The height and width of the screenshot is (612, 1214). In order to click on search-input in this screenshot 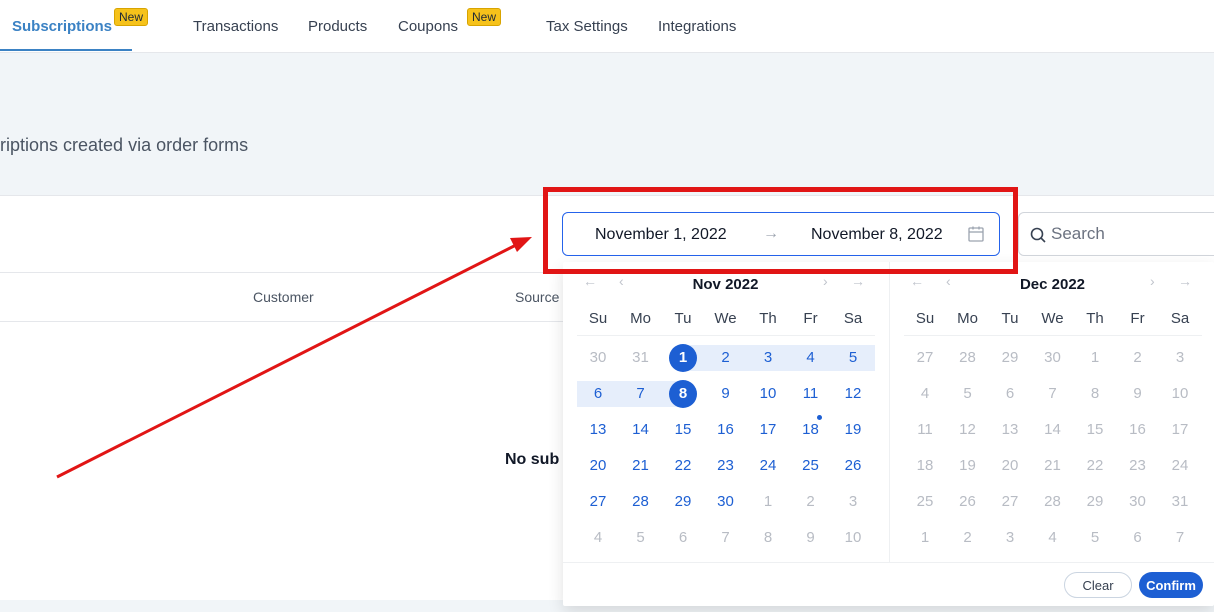, I will do `click(1131, 234)`.